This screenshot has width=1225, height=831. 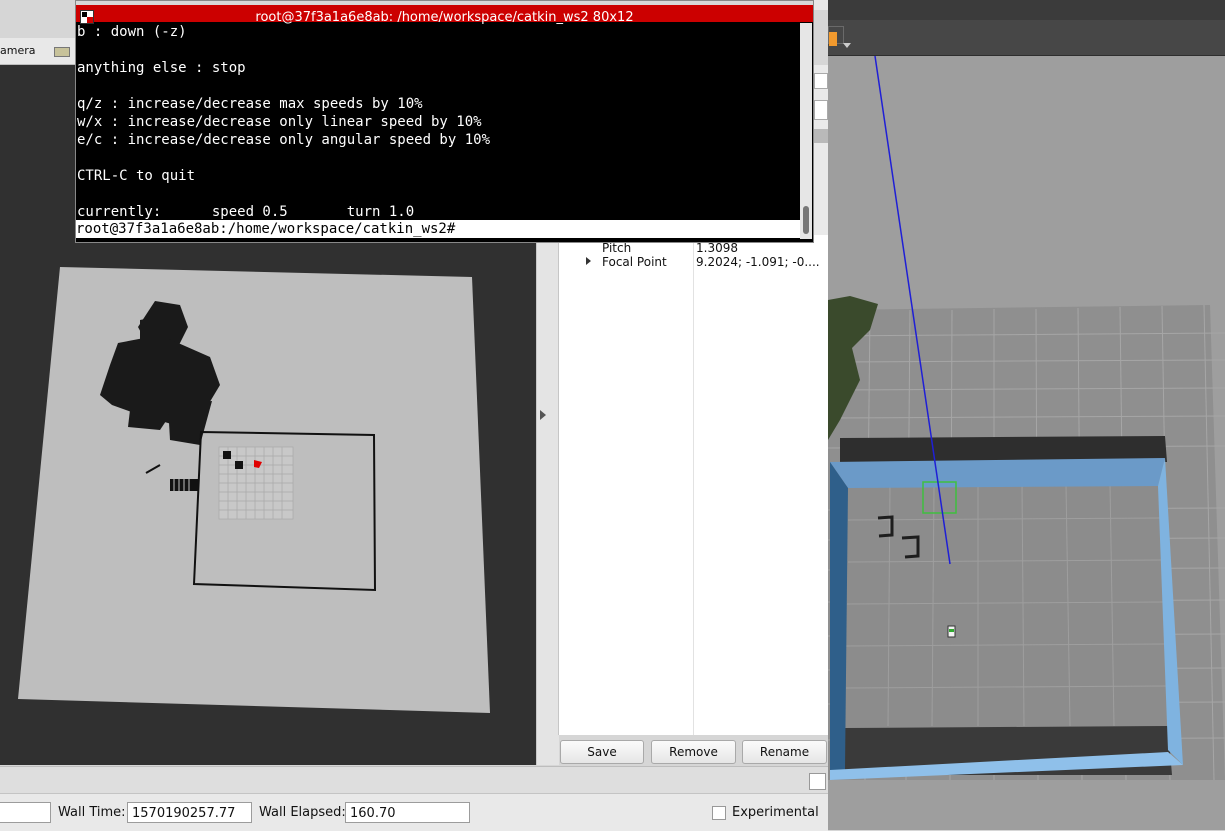 I want to click on camera-tool-label: amera, so click(x=18, y=50).